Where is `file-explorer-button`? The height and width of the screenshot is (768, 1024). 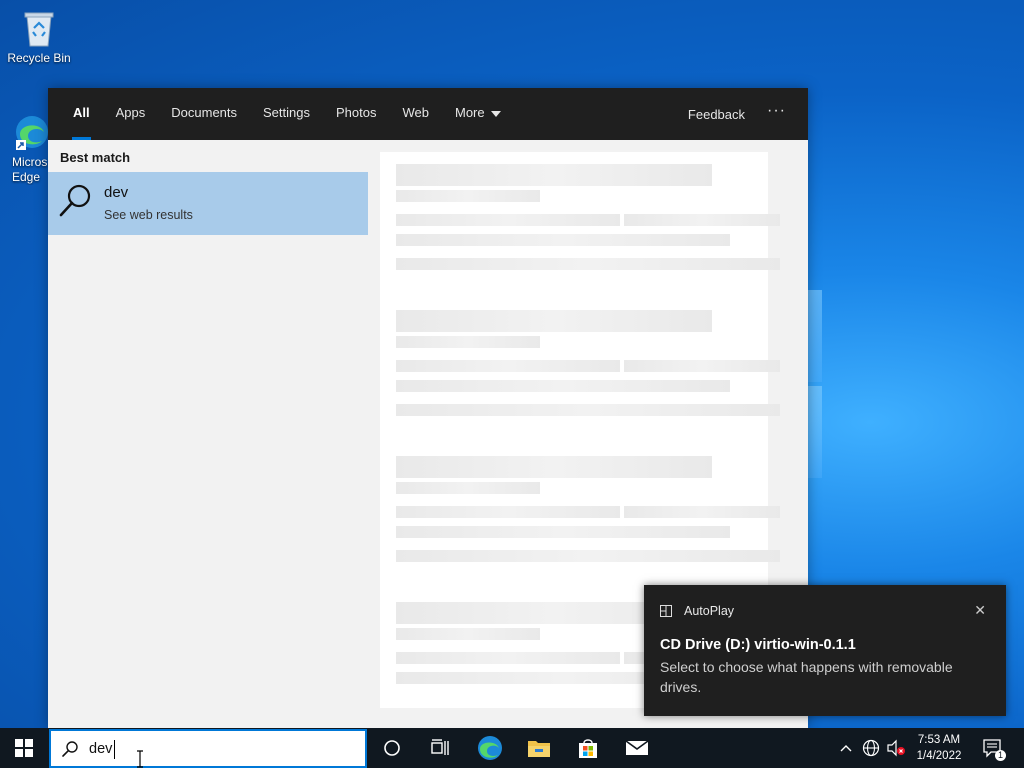
file-explorer-button is located at coordinates (539, 748).